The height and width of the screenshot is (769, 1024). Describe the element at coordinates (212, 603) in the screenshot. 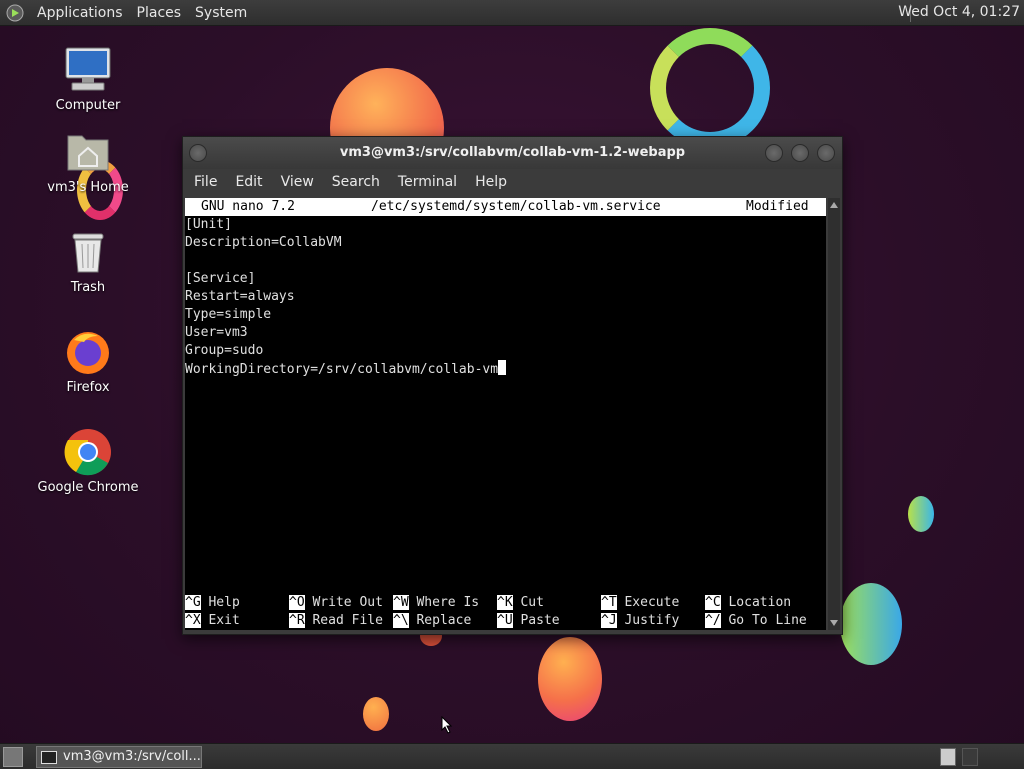

I see `shortcut-help: ^G Help` at that location.